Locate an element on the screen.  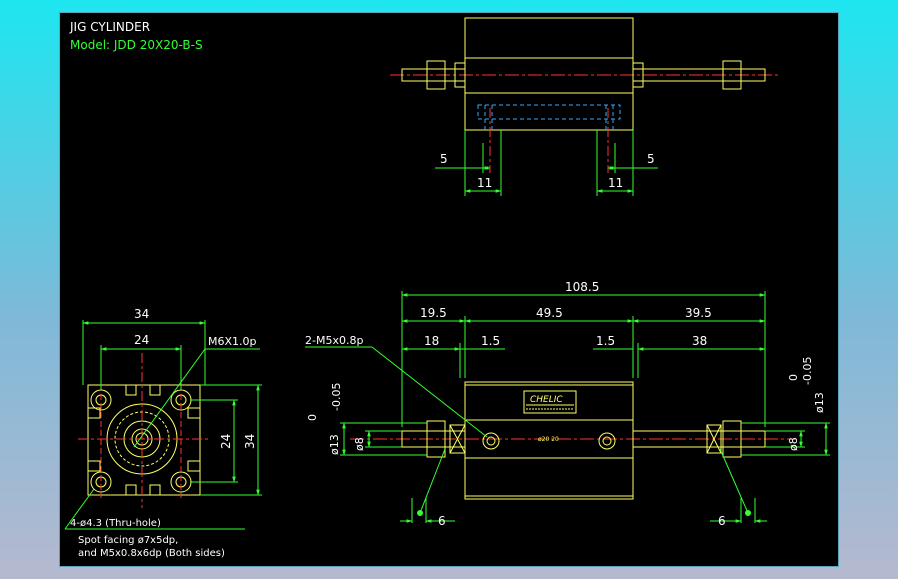
flat-left: 6 is located at coordinates (442, 521).